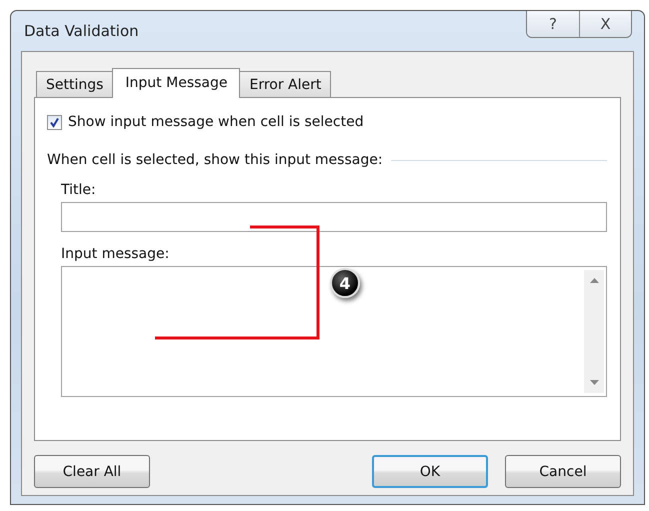 This screenshot has height=511, width=649. I want to click on tab: Error Alert, so click(285, 84).